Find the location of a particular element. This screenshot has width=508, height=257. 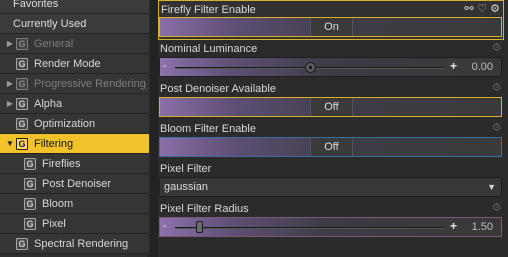

sidebar-currently-used-label: Currently Used is located at coordinates (50, 23).